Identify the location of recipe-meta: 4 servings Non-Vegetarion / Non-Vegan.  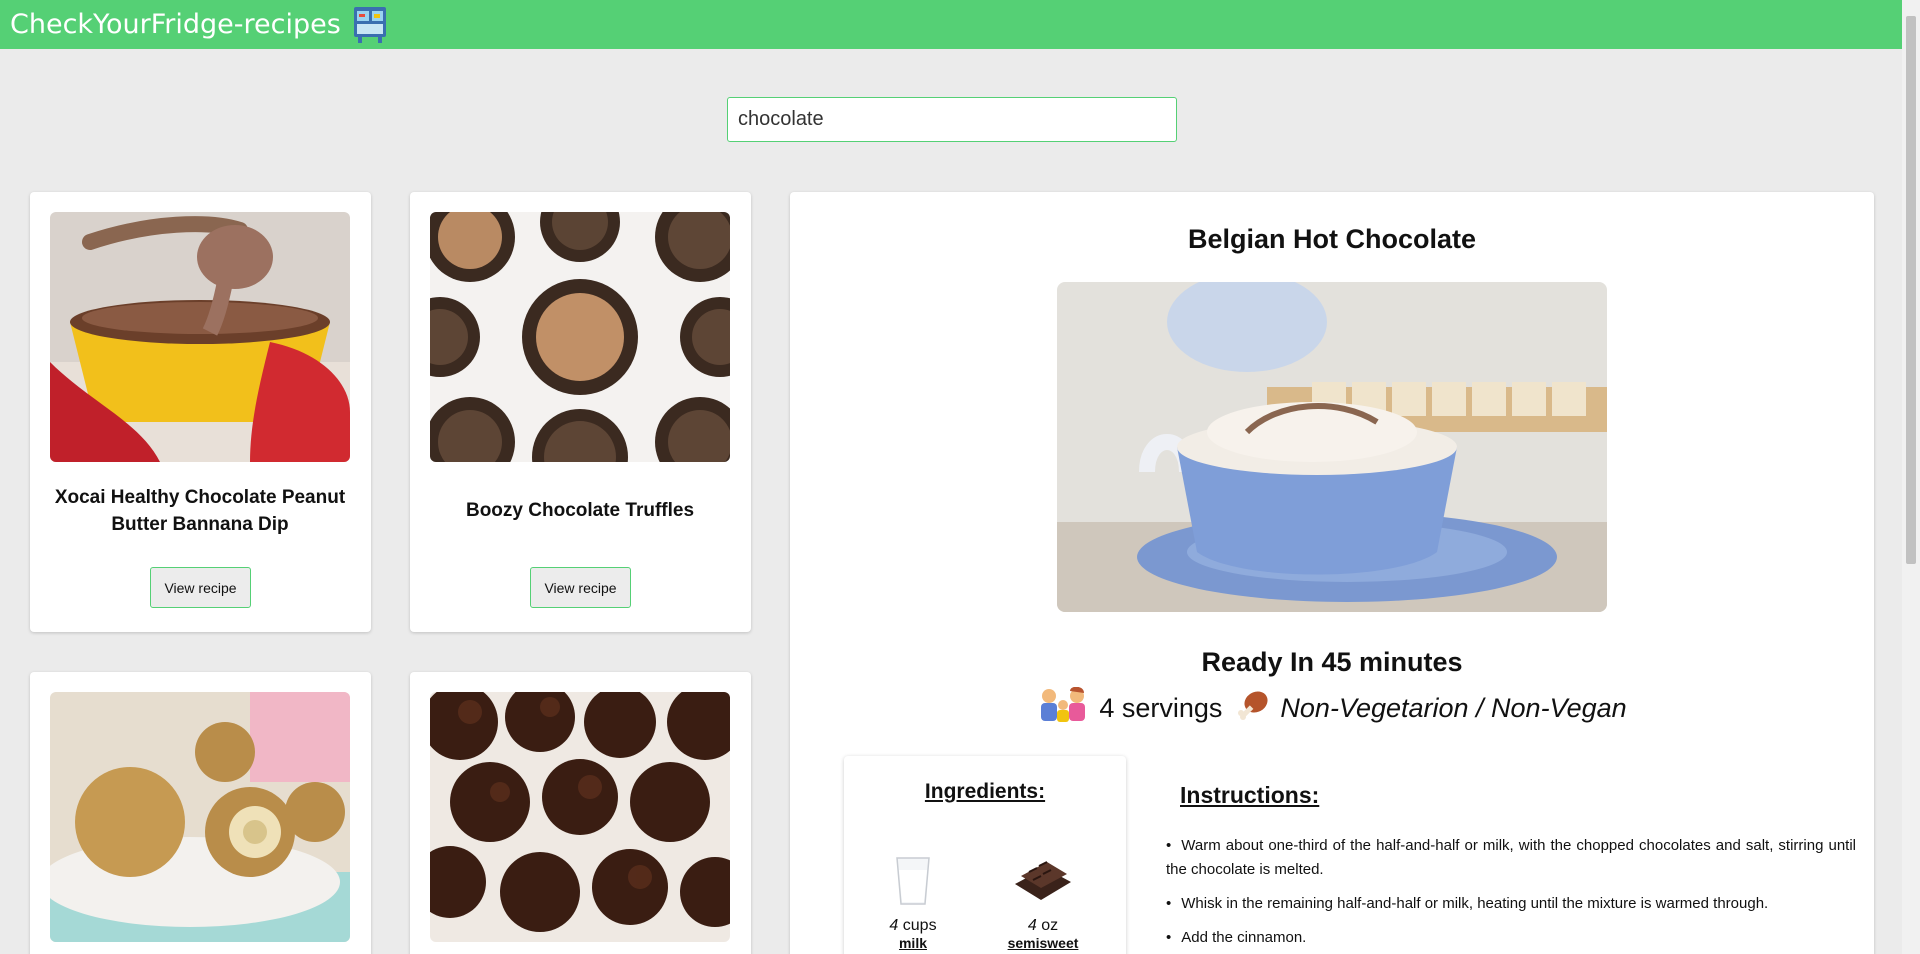
(1332, 708).